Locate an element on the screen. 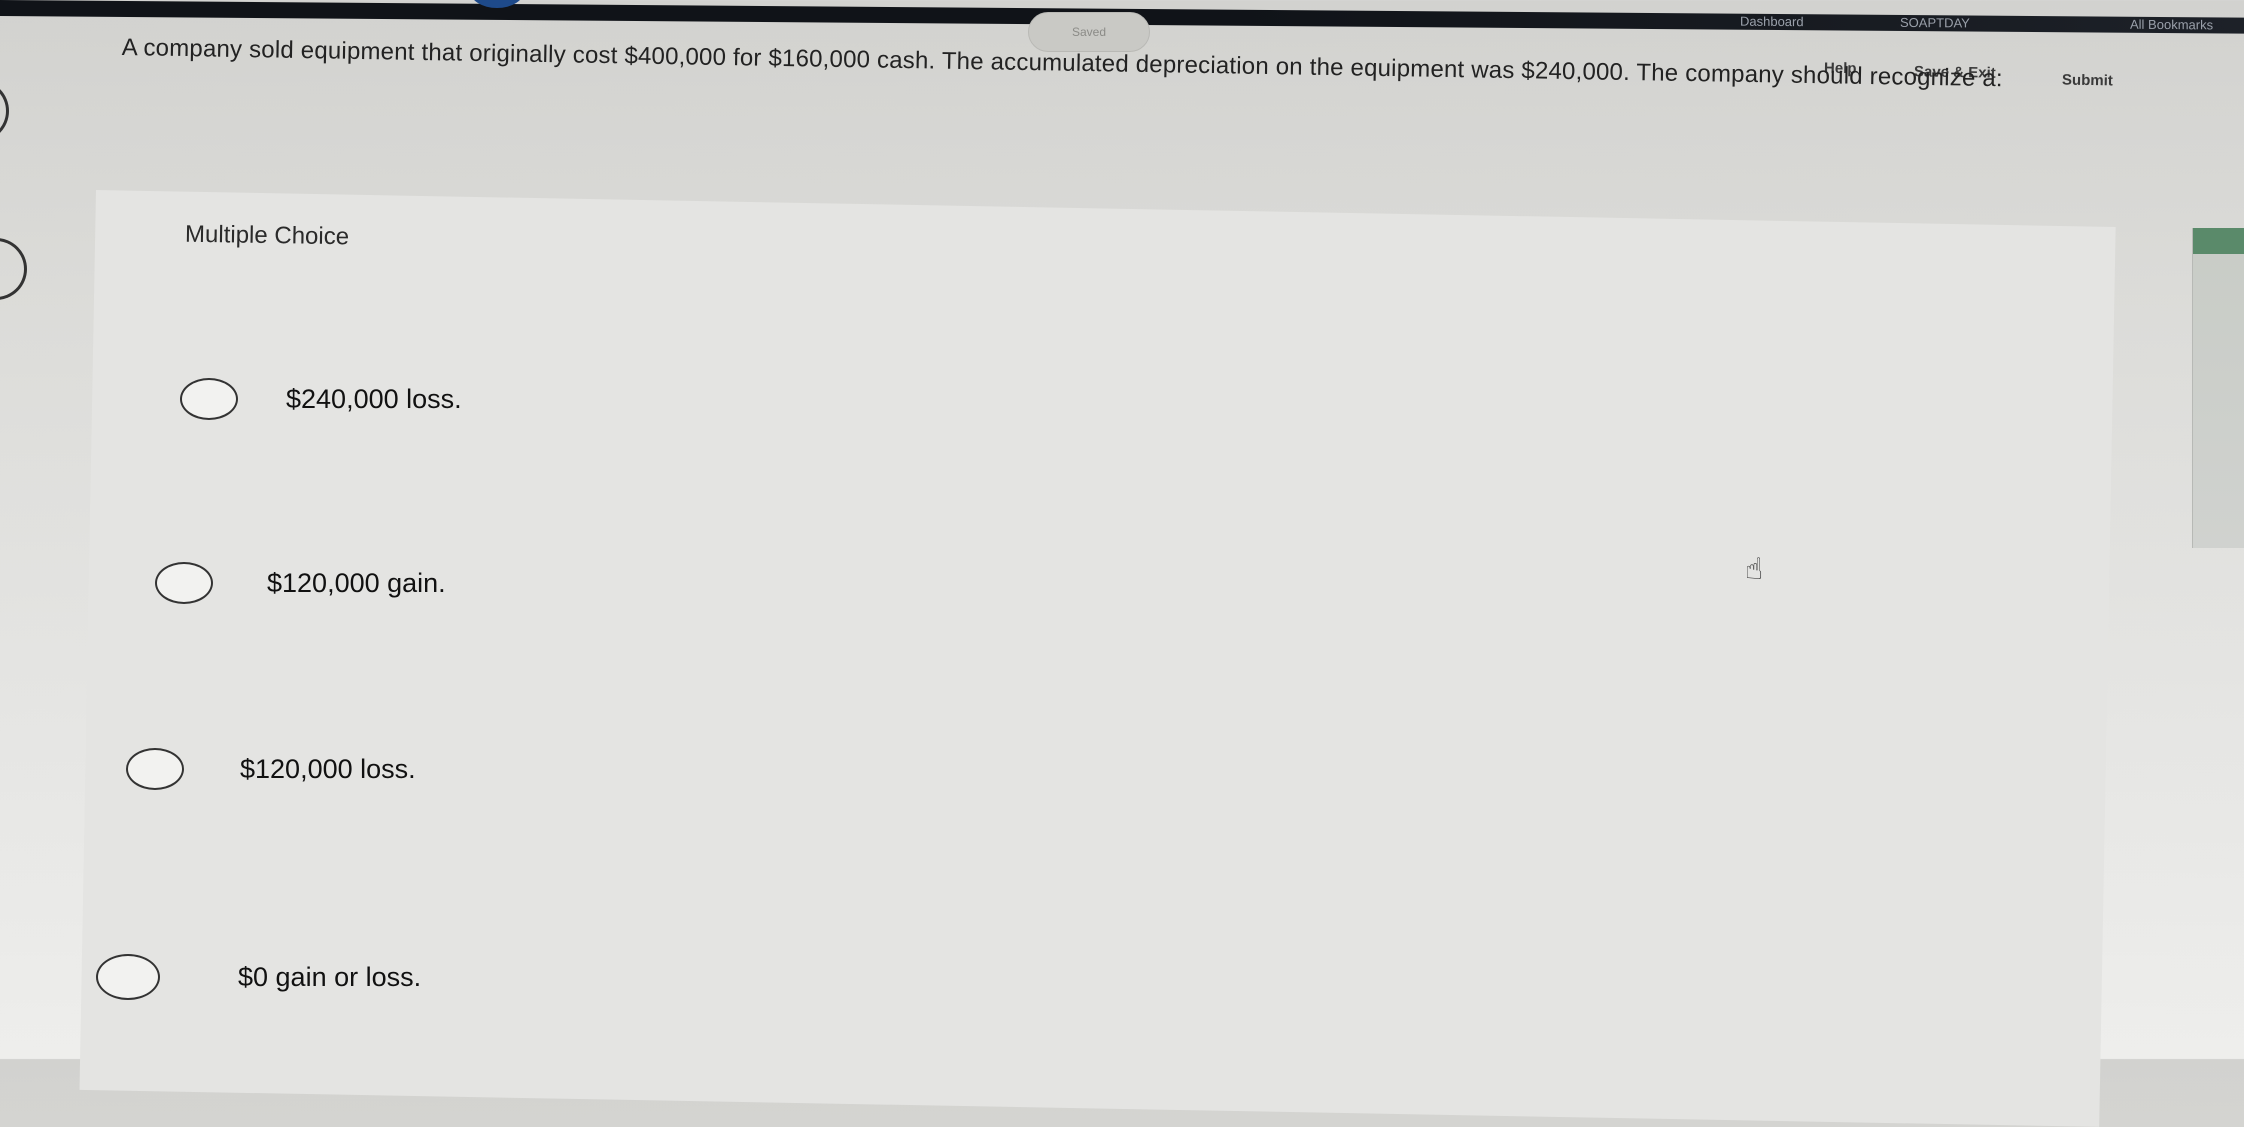 The width and height of the screenshot is (2244, 1127). bookmark-dashboard: Dashboard is located at coordinates (1772, 21).